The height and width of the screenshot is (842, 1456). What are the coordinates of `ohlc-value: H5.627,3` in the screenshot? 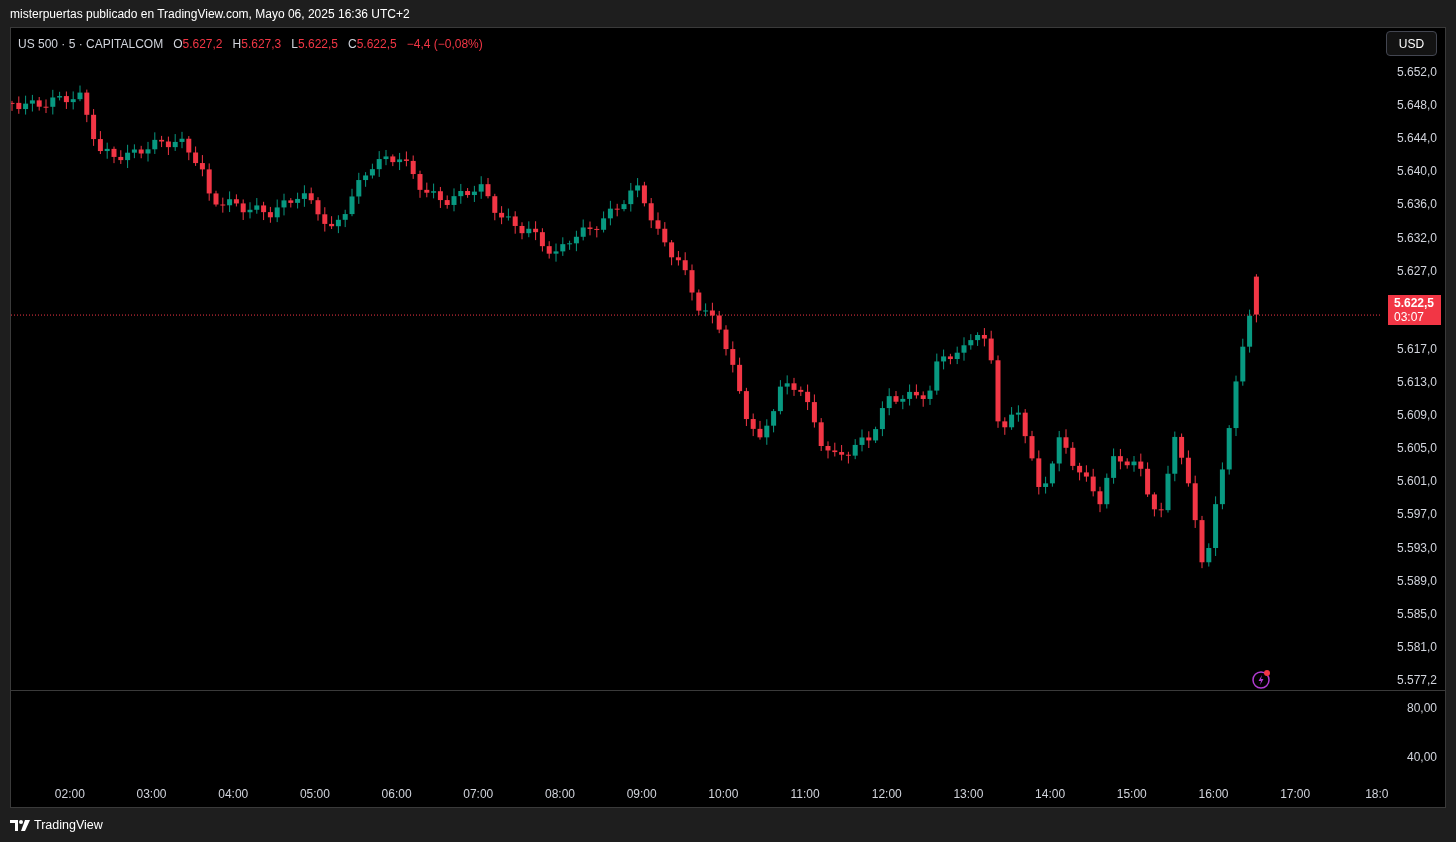 It's located at (257, 44).